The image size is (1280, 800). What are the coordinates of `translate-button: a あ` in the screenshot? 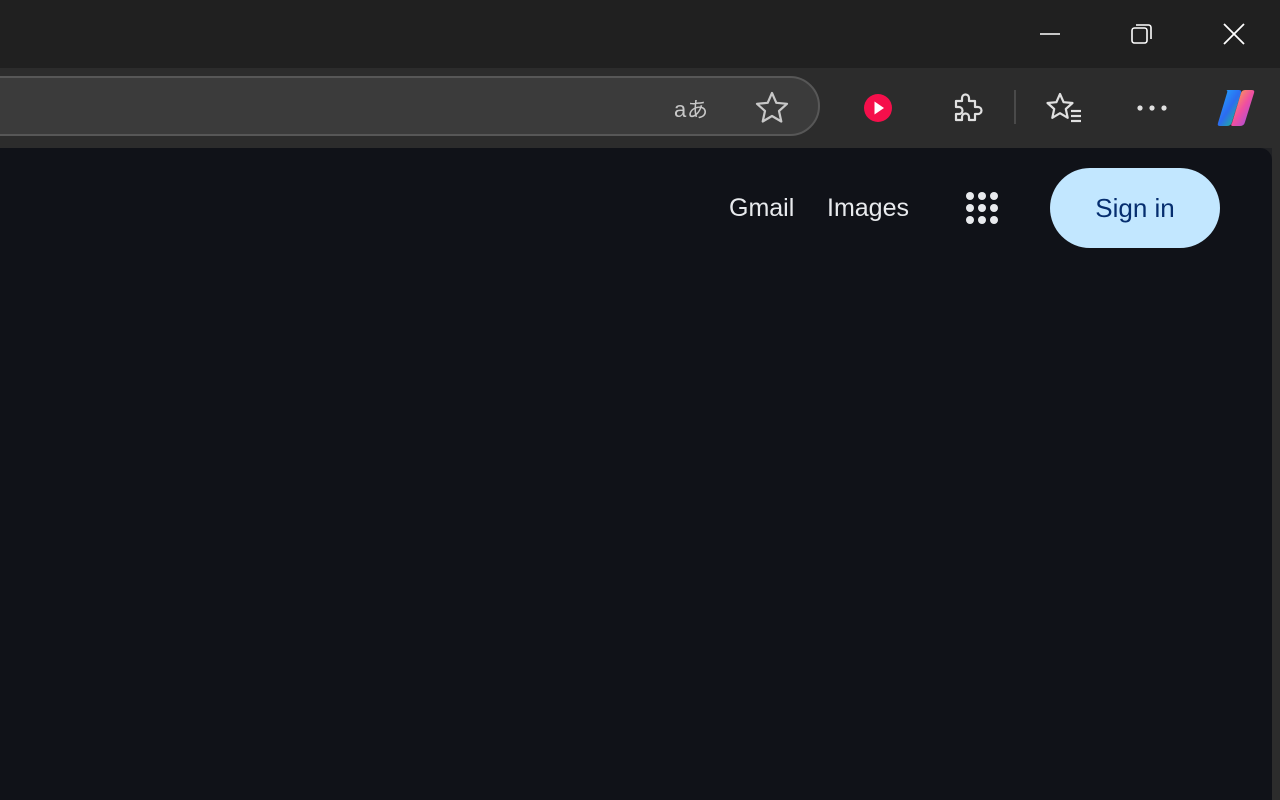 It's located at (692, 108).